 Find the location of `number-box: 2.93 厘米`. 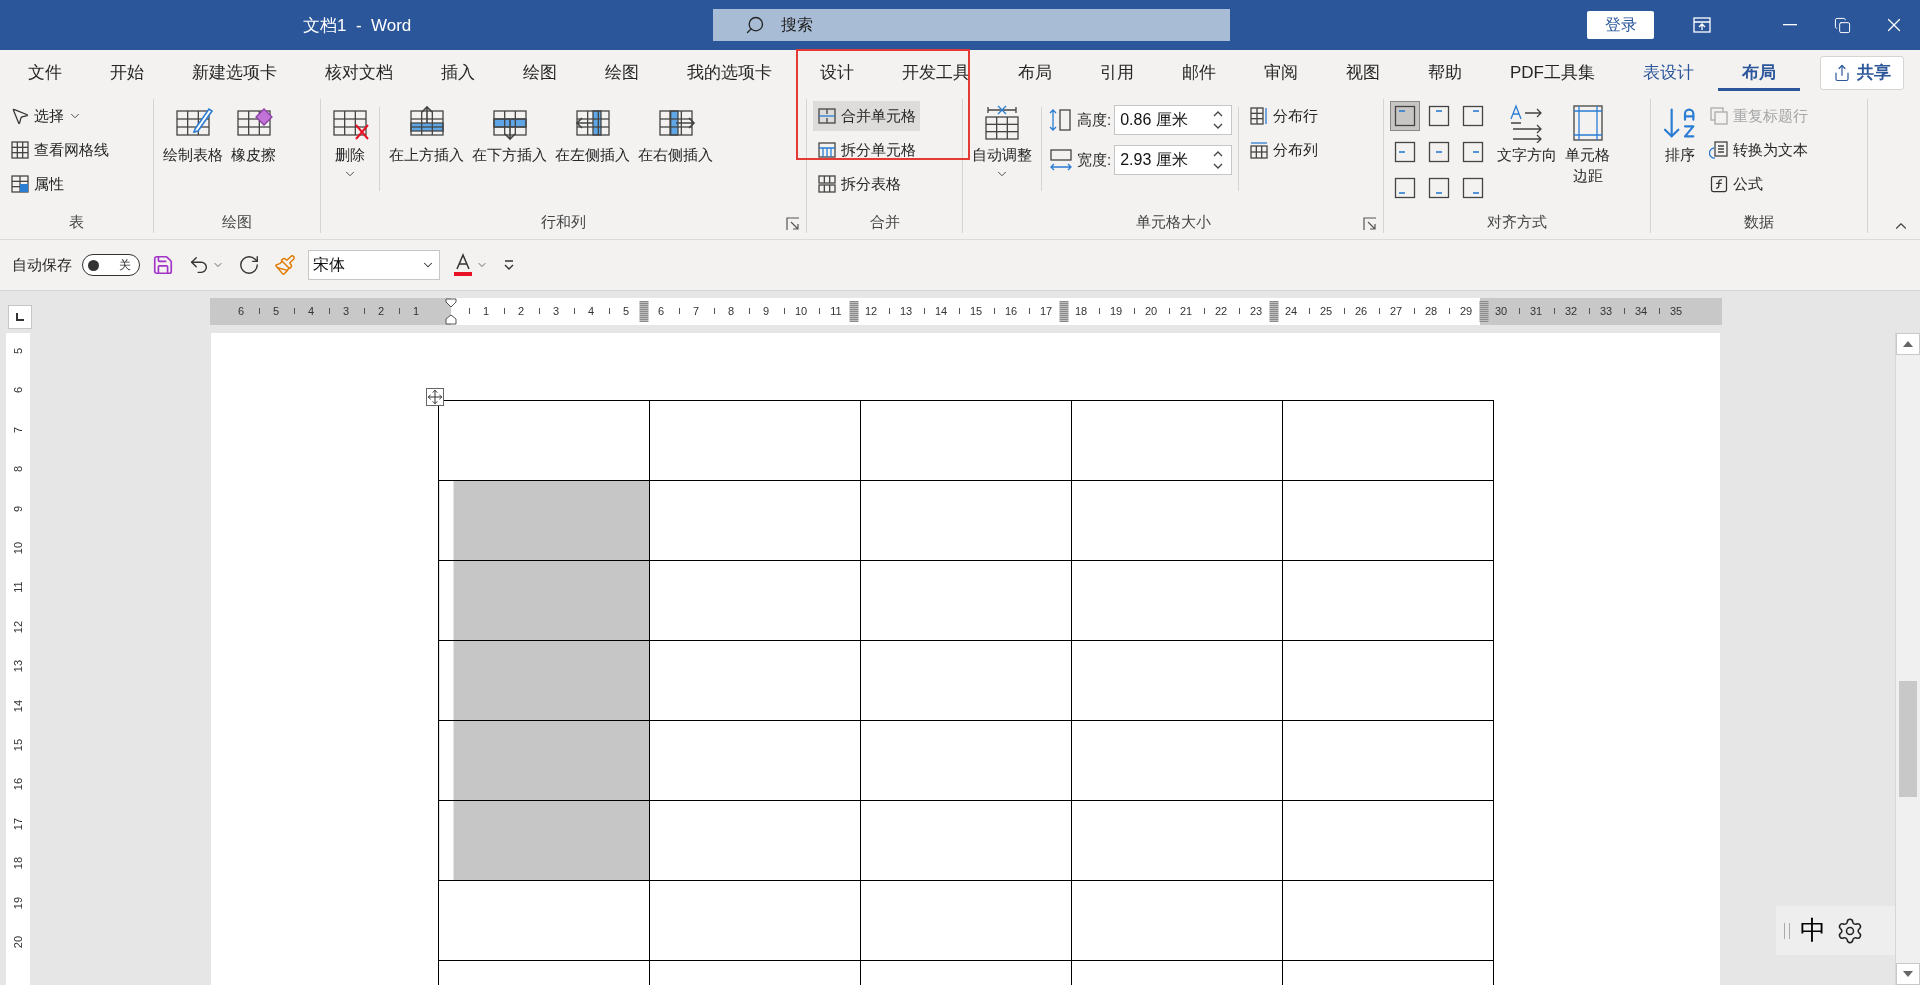

number-box: 2.93 厘米 is located at coordinates (1173, 160).